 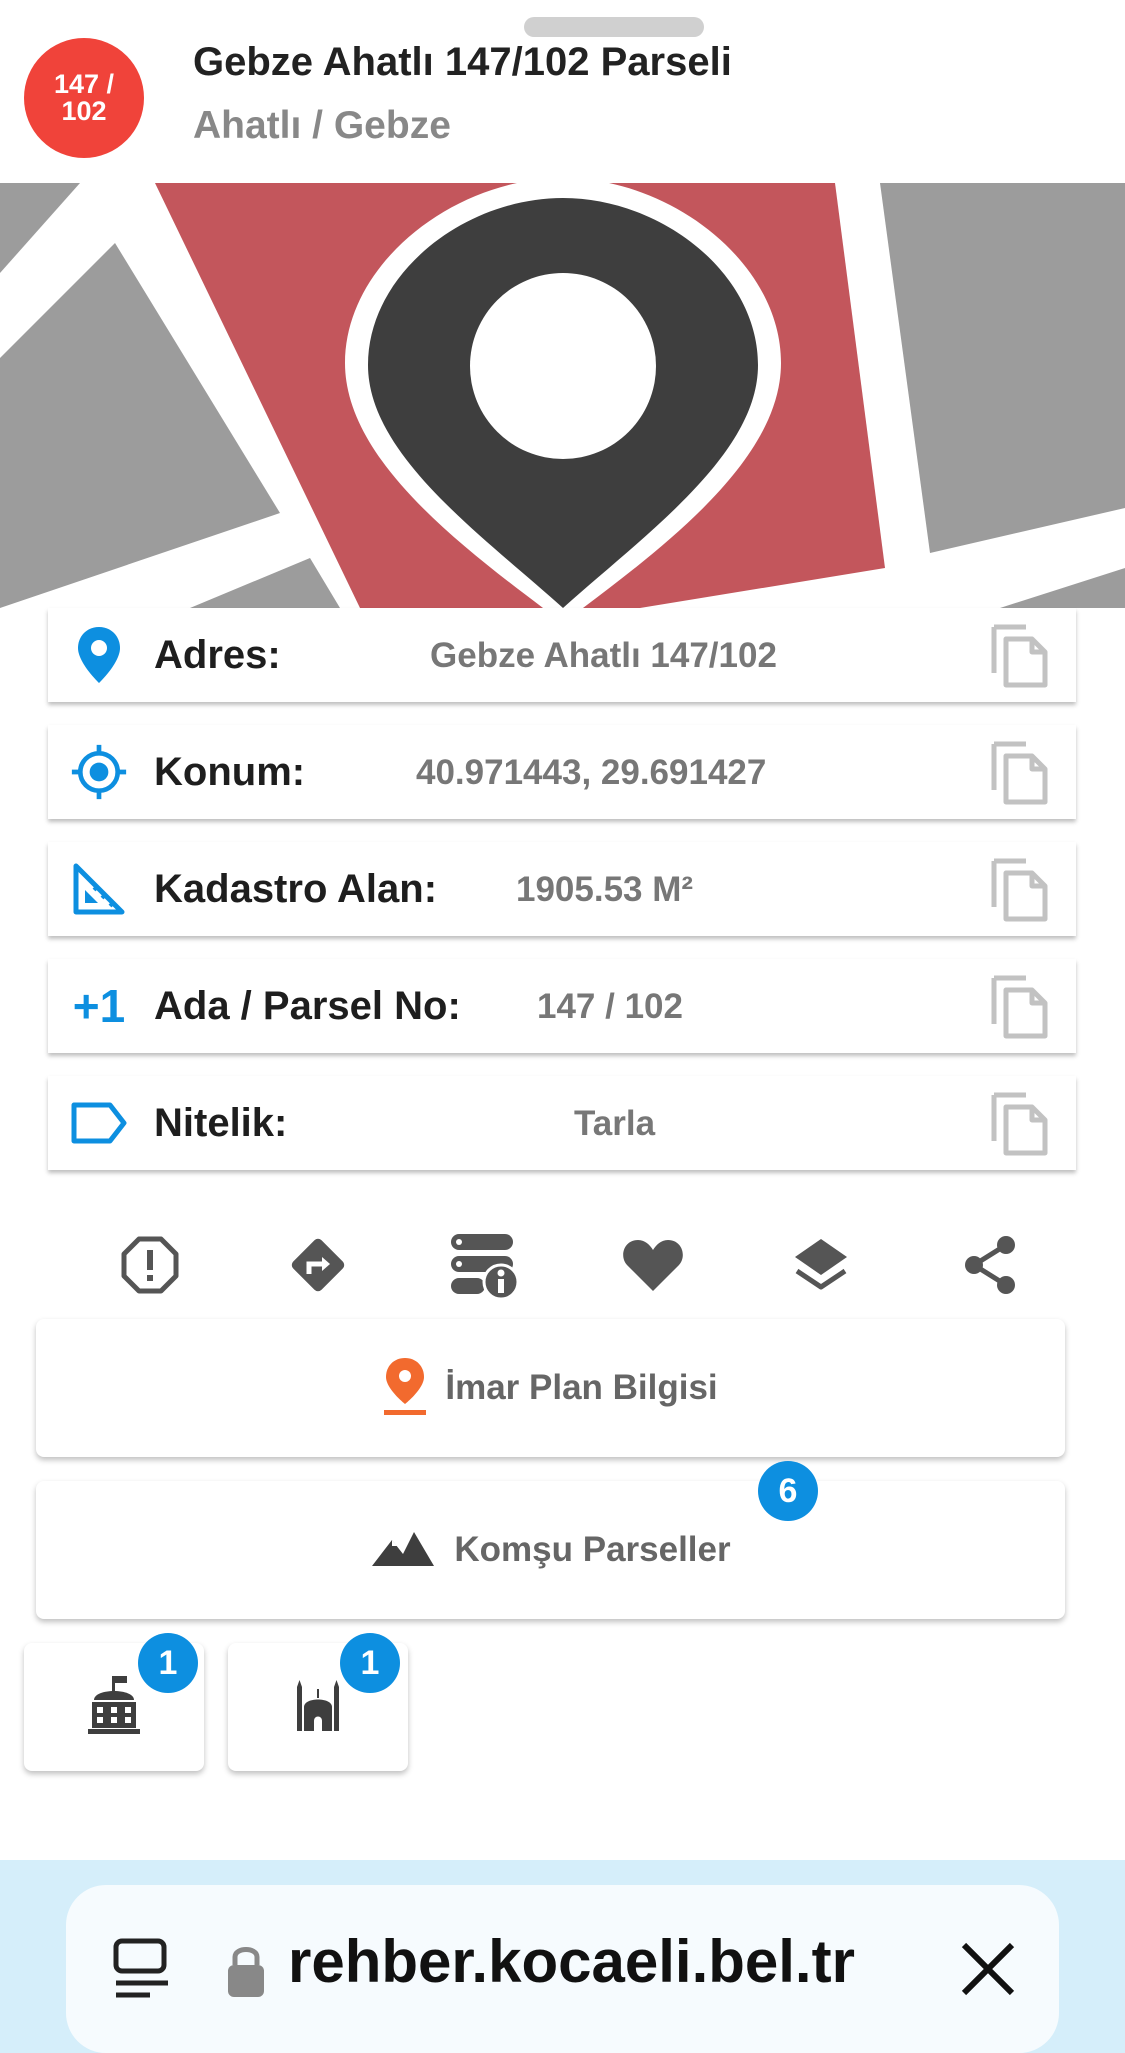 What do you see at coordinates (370, 1663) in the screenshot?
I see `mosque-count-badge: 1` at bounding box center [370, 1663].